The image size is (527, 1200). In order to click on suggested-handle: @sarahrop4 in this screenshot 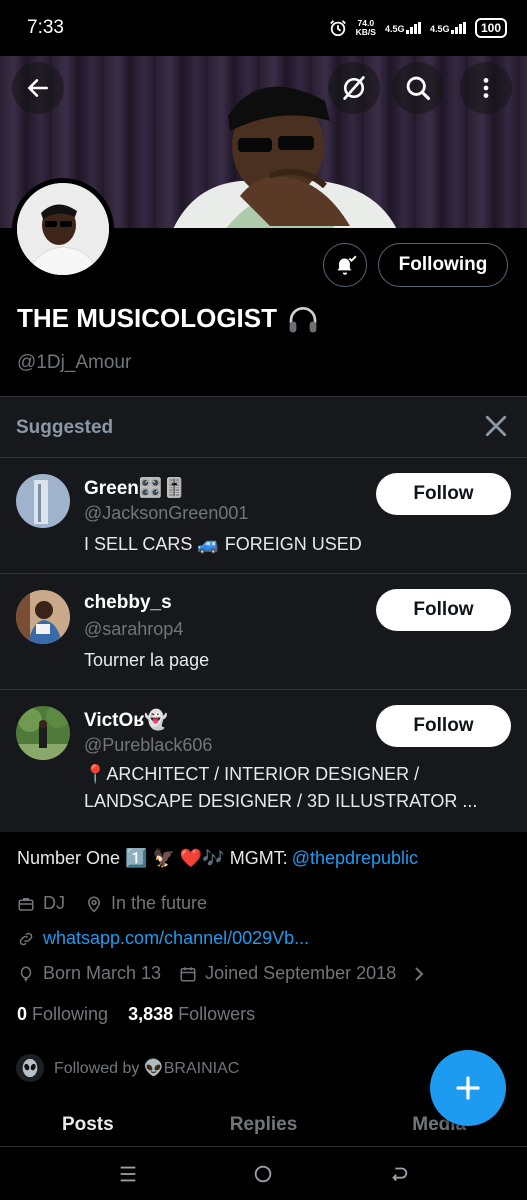, I will do `click(134, 629)`.